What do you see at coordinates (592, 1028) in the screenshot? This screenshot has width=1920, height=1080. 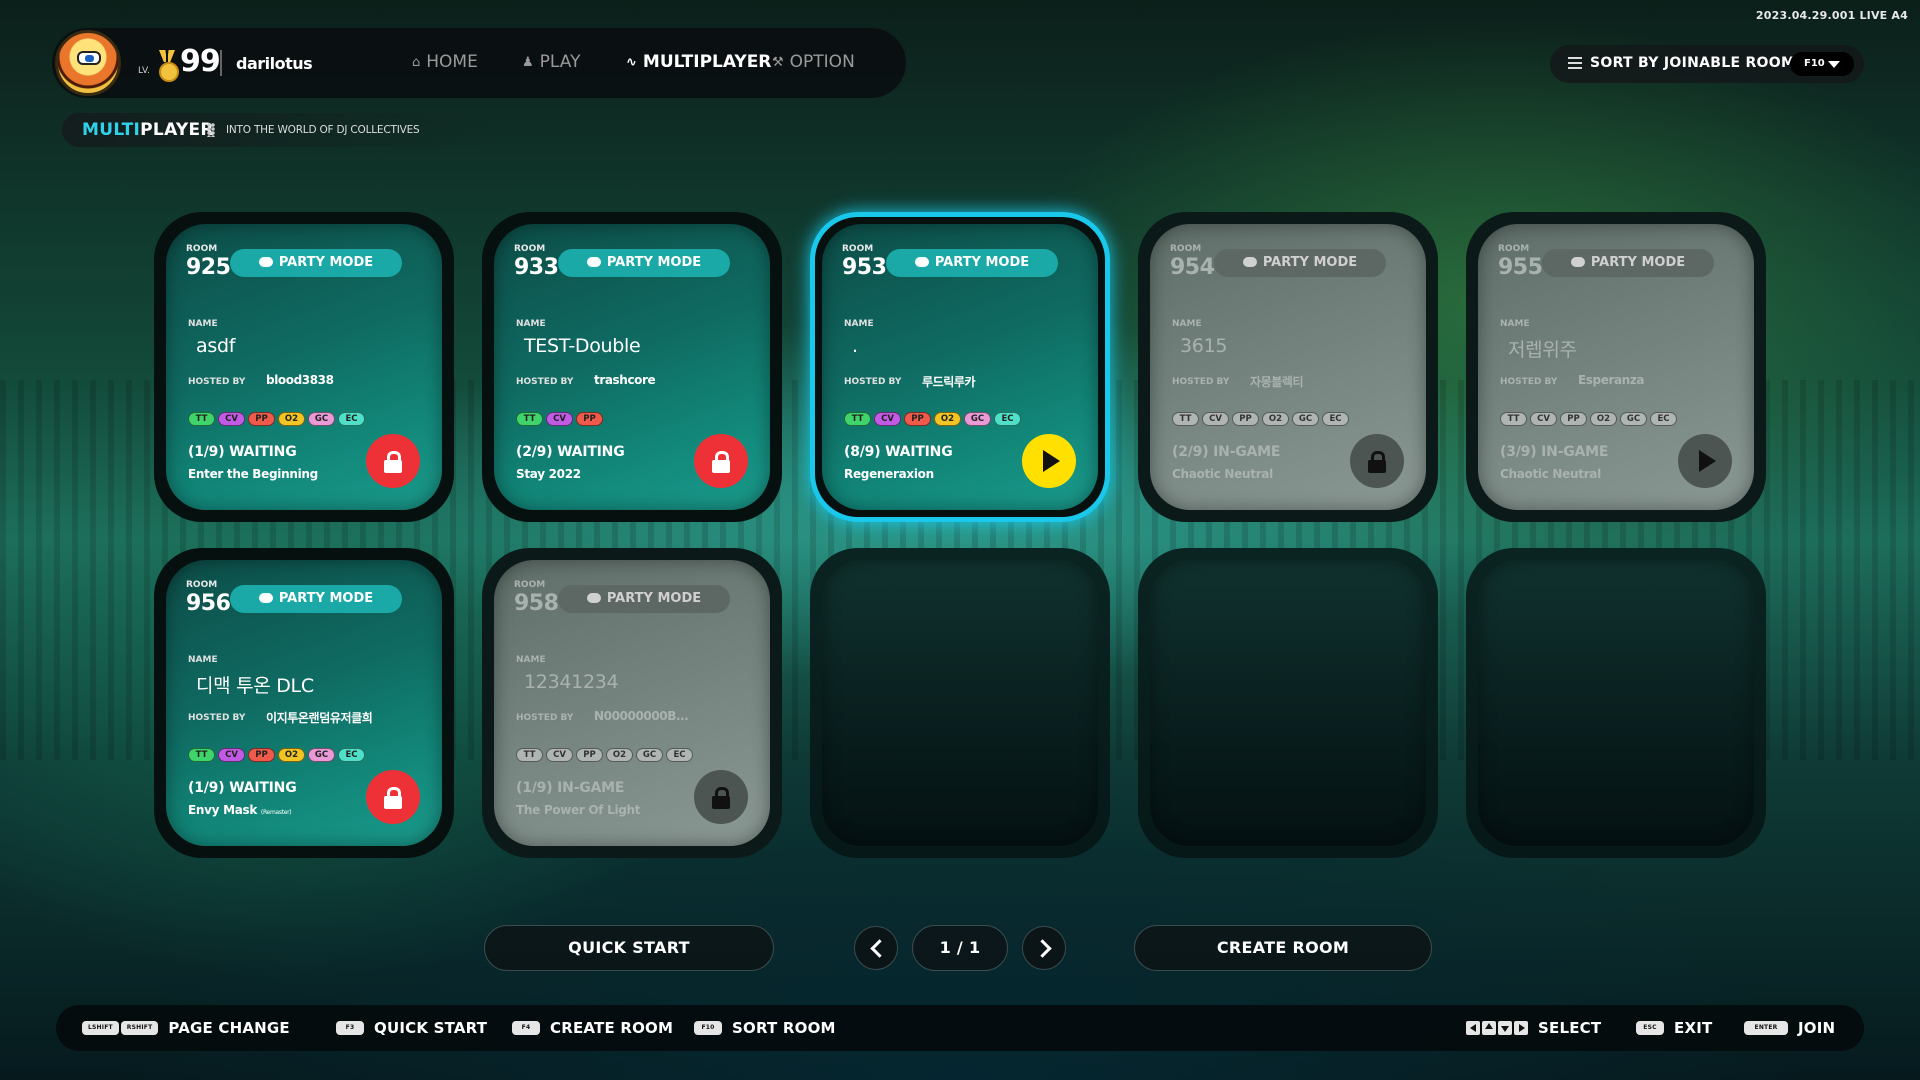 I see `hint-create-room: F4 CREATE ROOM` at bounding box center [592, 1028].